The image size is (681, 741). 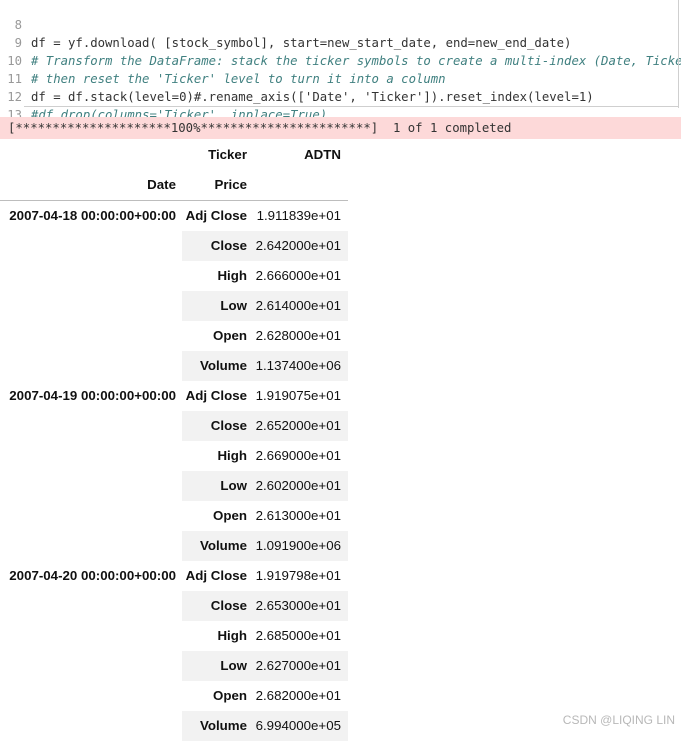 I want to click on value-cell: 2.642000e+01, so click(x=298, y=245).